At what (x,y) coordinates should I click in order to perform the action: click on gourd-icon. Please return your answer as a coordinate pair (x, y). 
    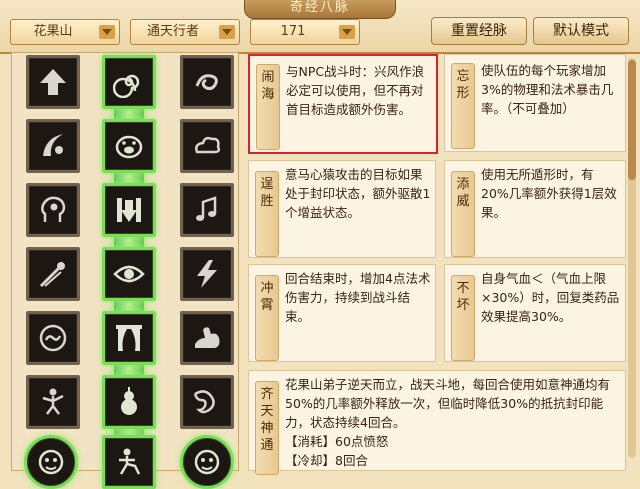
    Looking at the image, I should click on (129, 401).